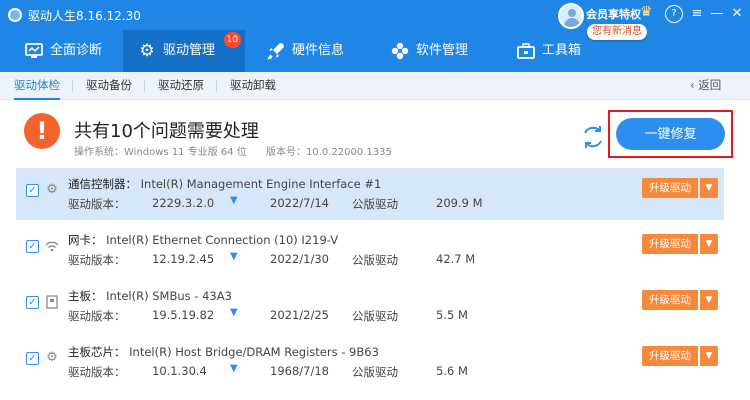 The width and height of the screenshot is (750, 400). What do you see at coordinates (318, 50) in the screenshot?
I see `tab-label: 硬件信息` at bounding box center [318, 50].